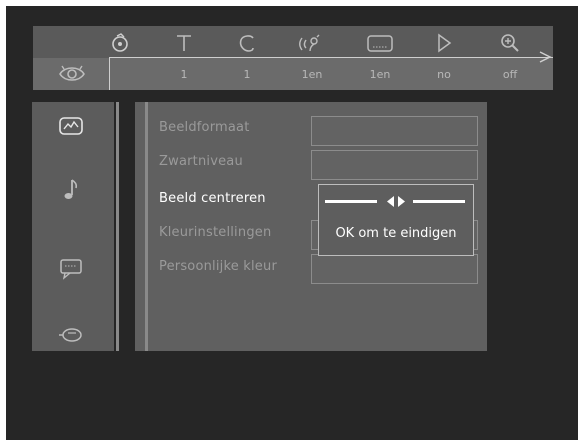  Describe the element at coordinates (312, 74) in the screenshot. I see `audio-value: 1en` at that location.